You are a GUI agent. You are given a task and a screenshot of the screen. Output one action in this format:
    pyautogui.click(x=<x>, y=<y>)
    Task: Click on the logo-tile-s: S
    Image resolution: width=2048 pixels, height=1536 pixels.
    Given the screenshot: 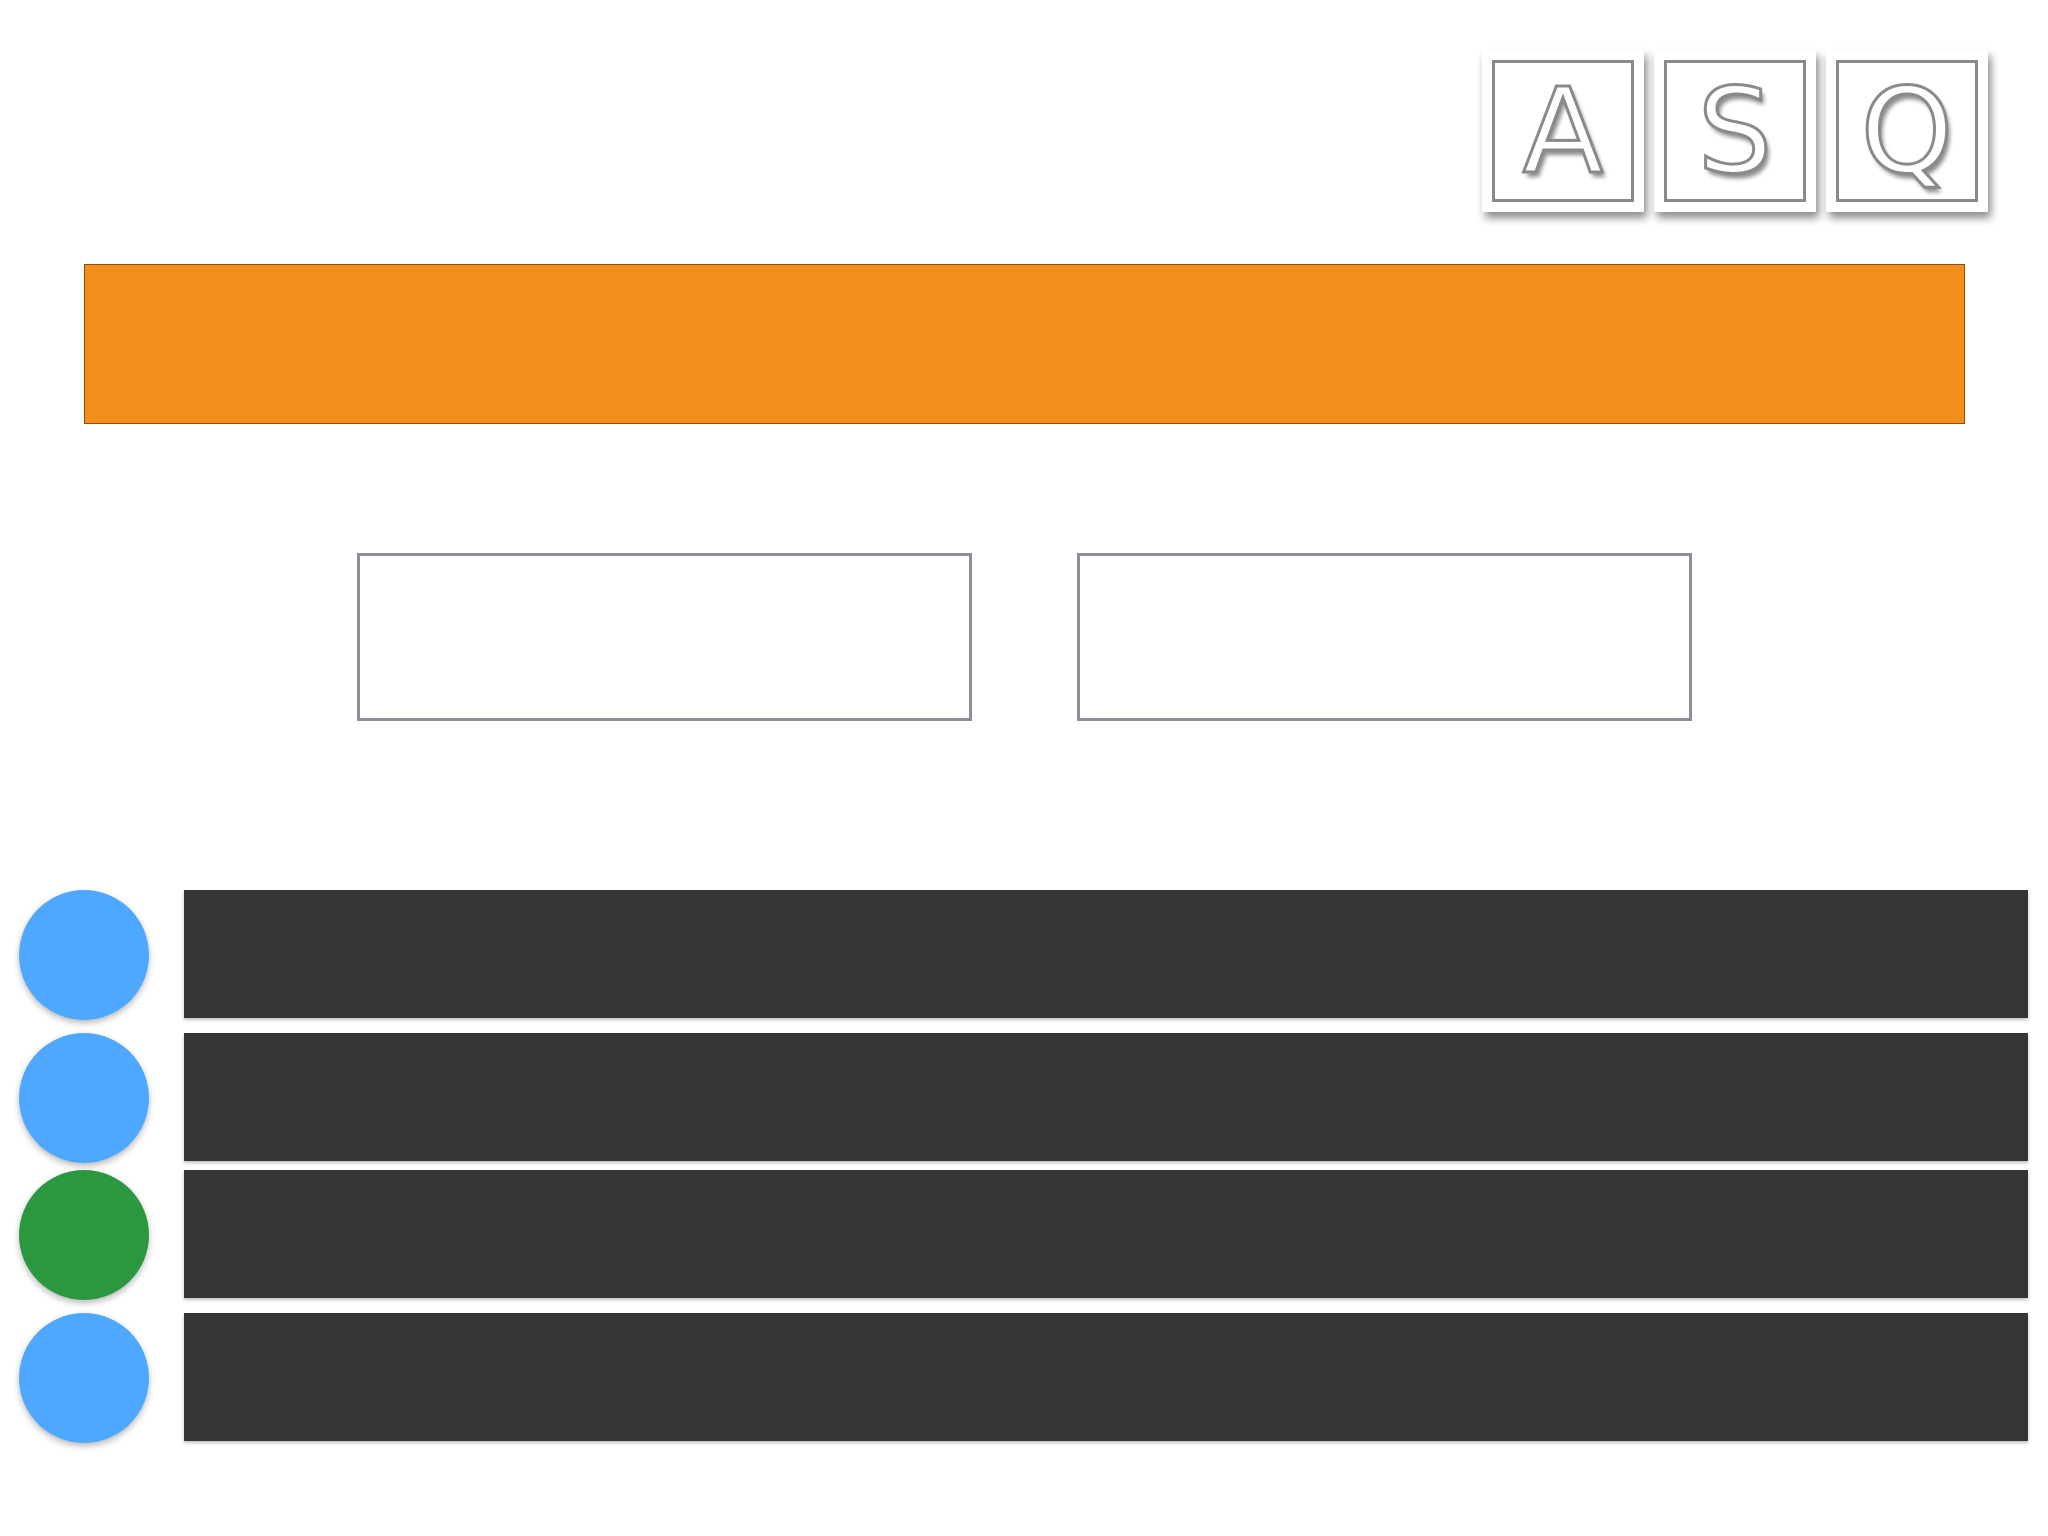 What is the action you would take?
    pyautogui.click(x=1735, y=131)
    